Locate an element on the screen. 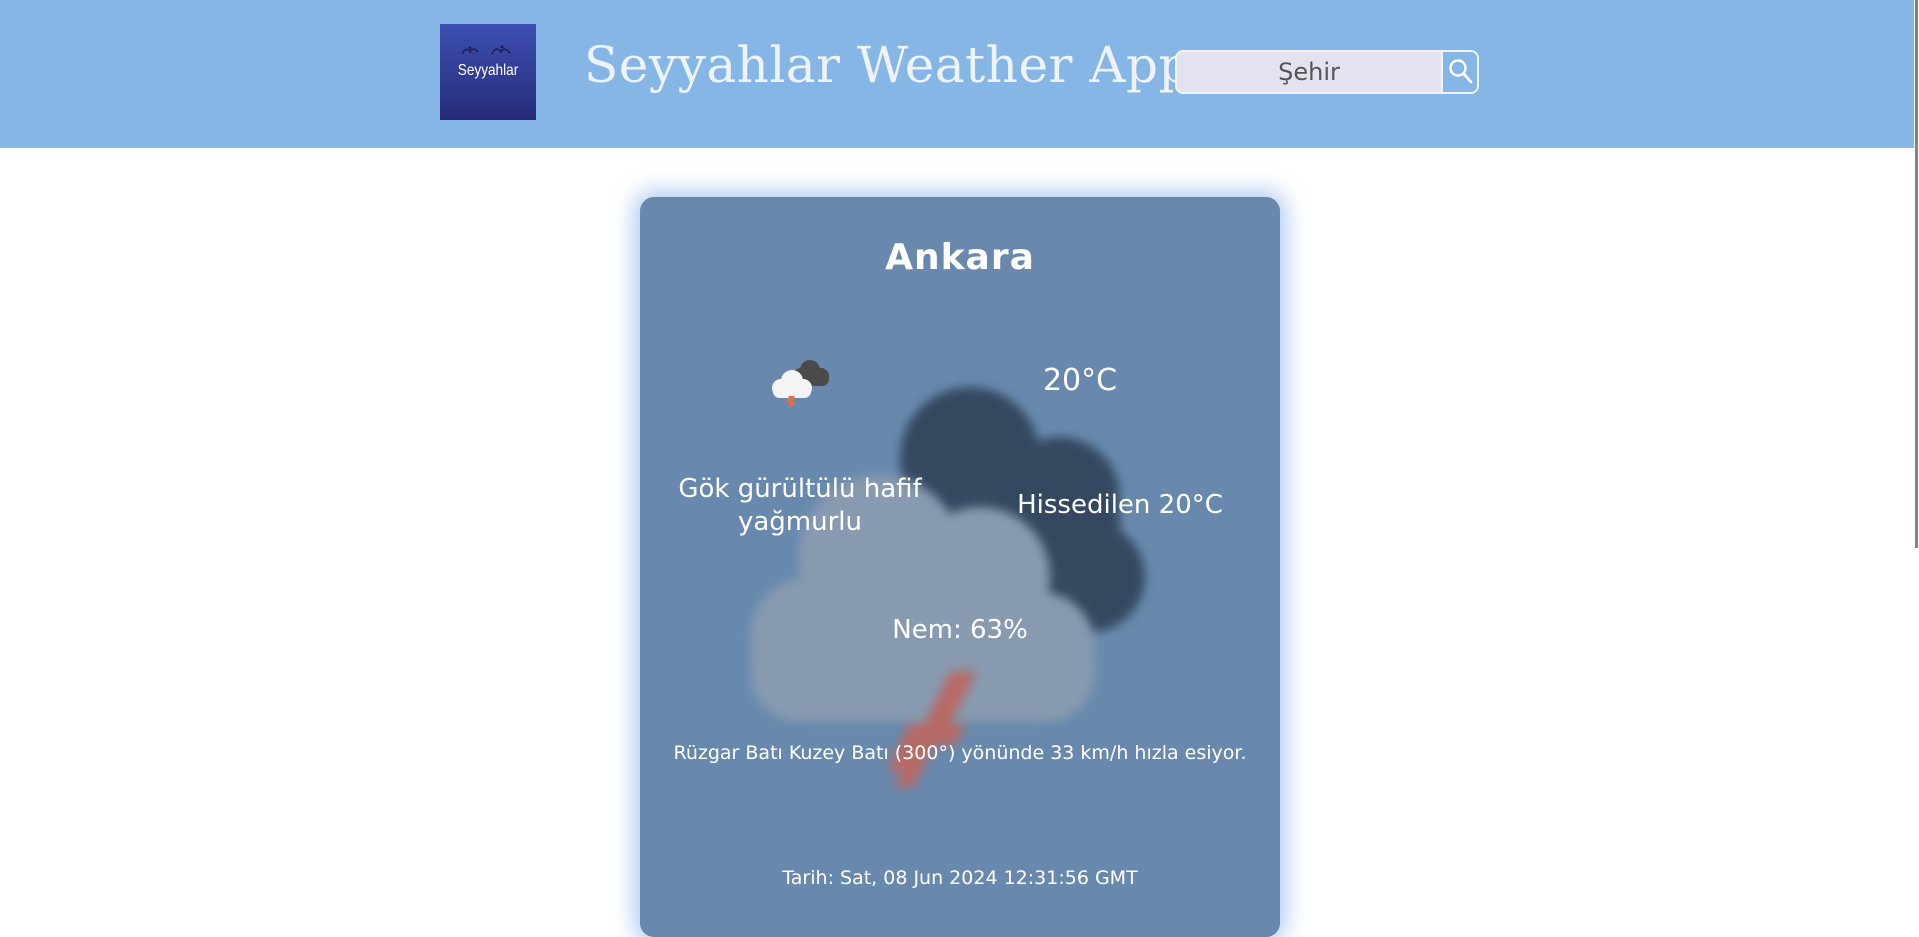 The image size is (1919, 937). search-button is located at coordinates (1459, 72).